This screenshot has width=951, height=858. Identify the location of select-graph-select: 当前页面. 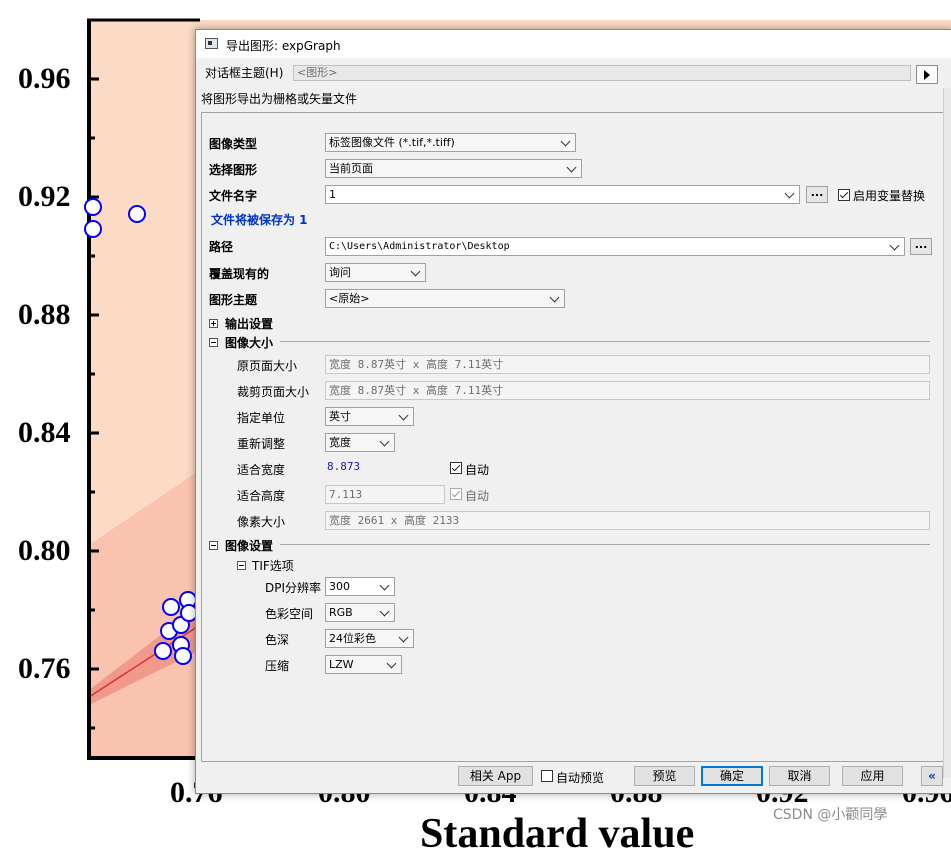
(453, 168).